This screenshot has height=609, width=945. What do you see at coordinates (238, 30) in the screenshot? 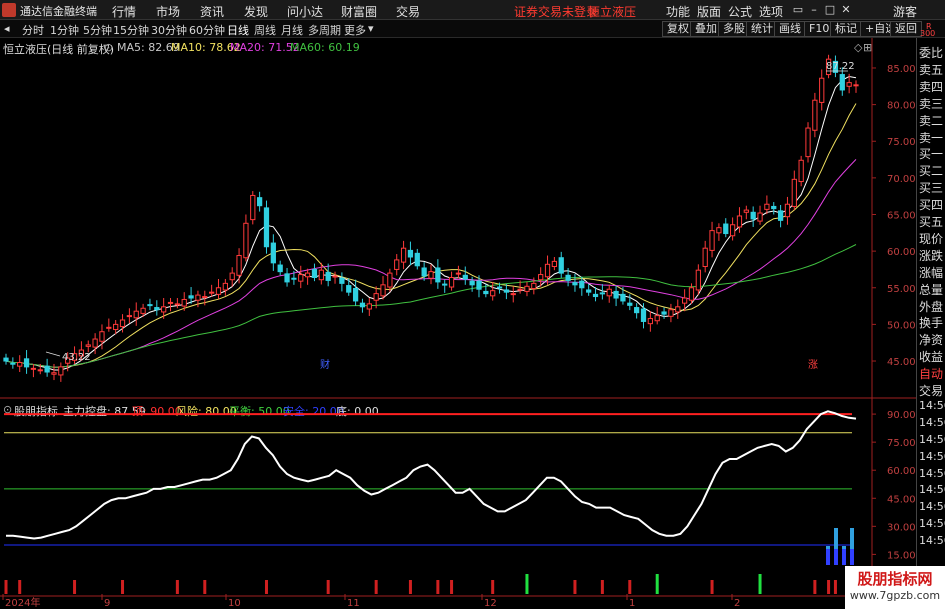
I see `tab-daily: 日线` at bounding box center [238, 30].